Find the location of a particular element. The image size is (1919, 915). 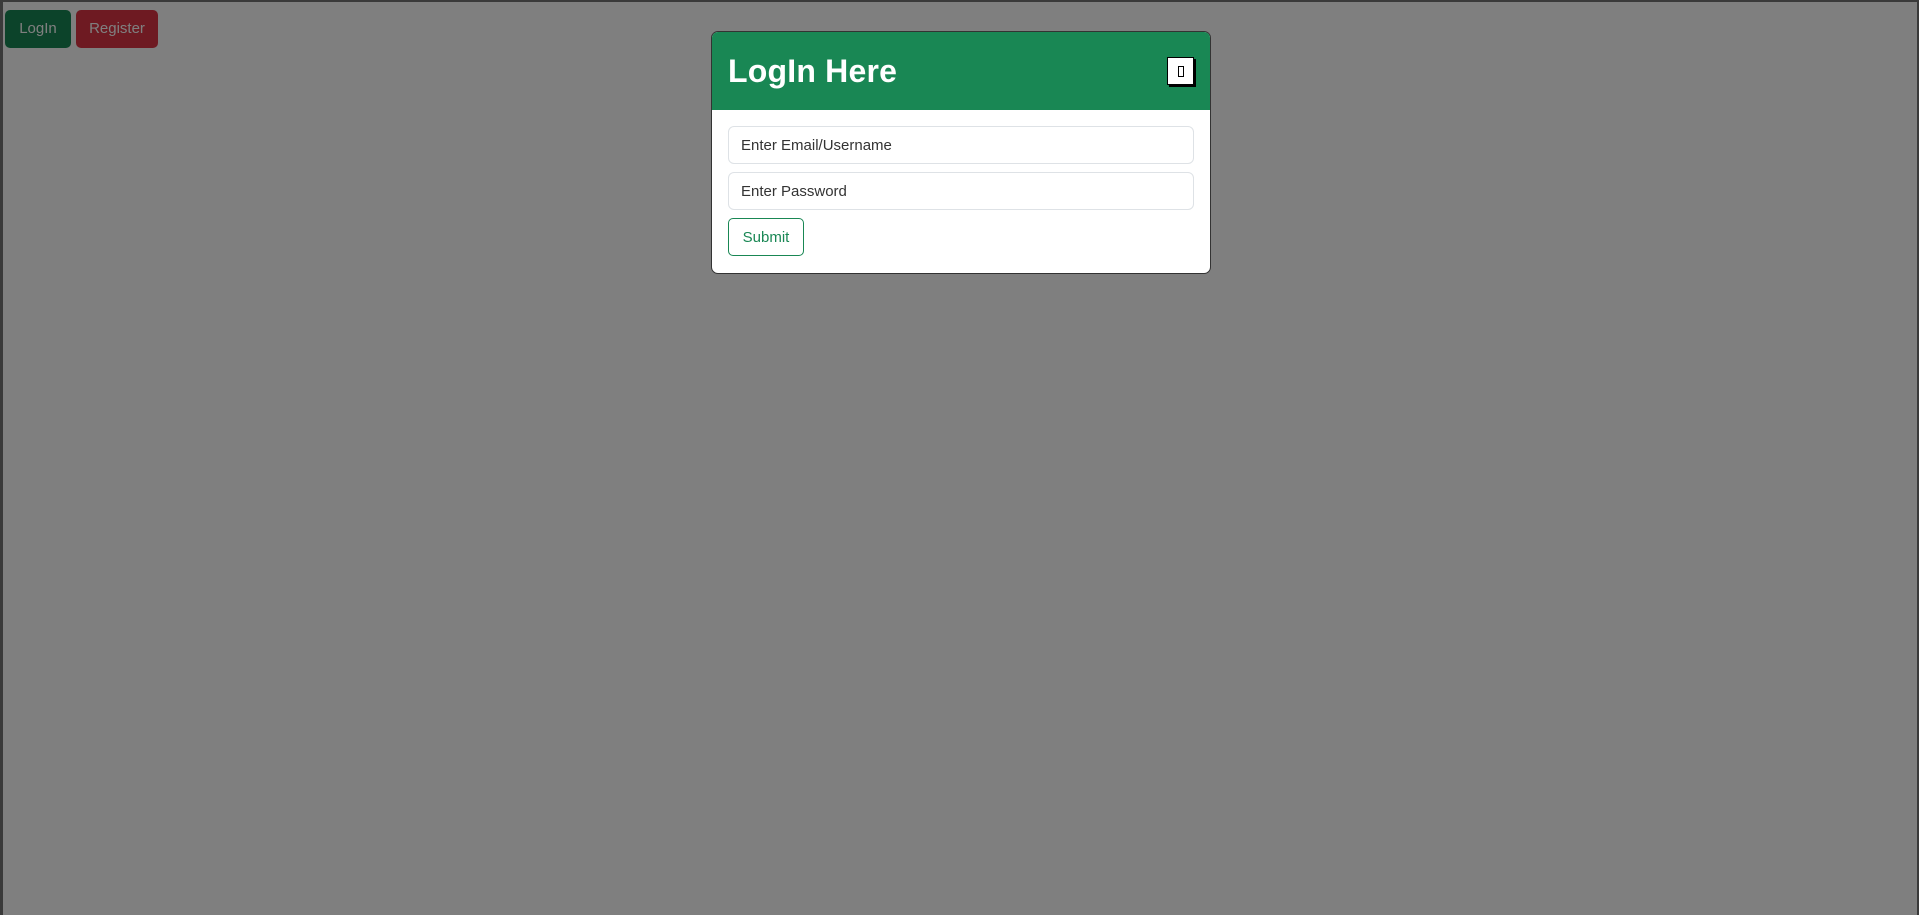

close-button is located at coordinates (1180, 71).